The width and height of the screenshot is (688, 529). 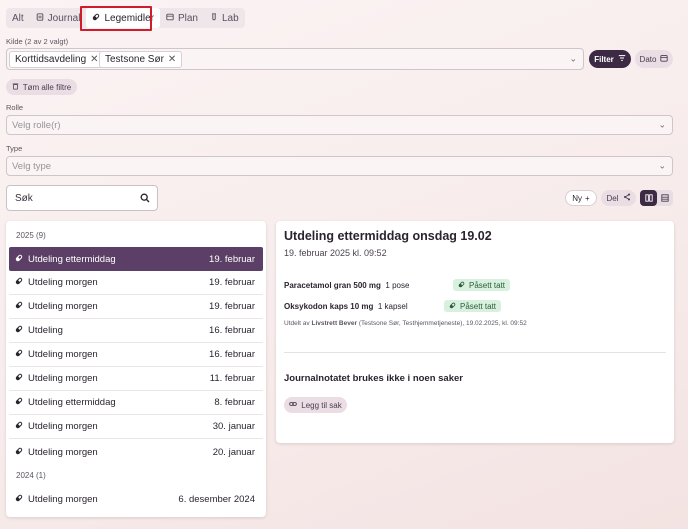 What do you see at coordinates (214, 18) in the screenshot?
I see `lab-icon` at bounding box center [214, 18].